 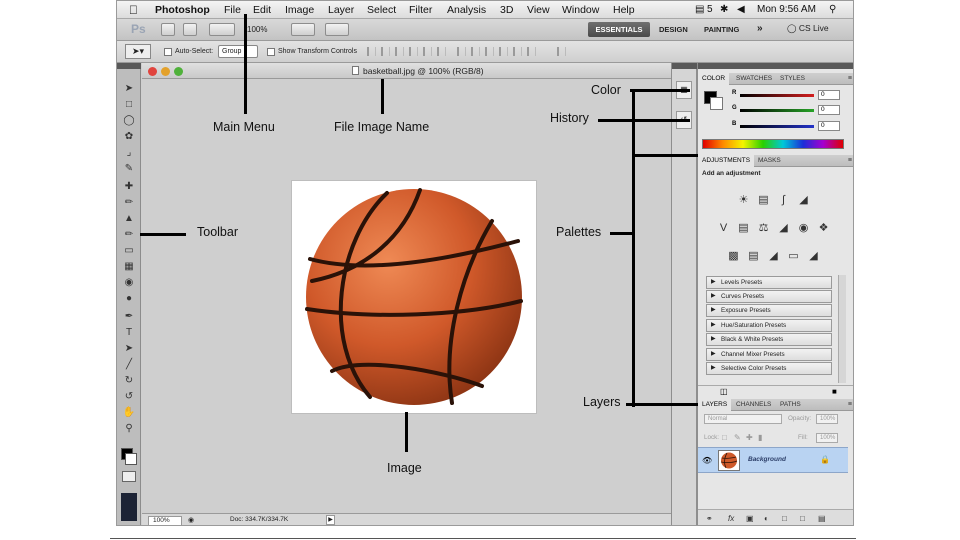 What do you see at coordinates (190, 29) in the screenshot?
I see `mini-bridge-button` at bounding box center [190, 29].